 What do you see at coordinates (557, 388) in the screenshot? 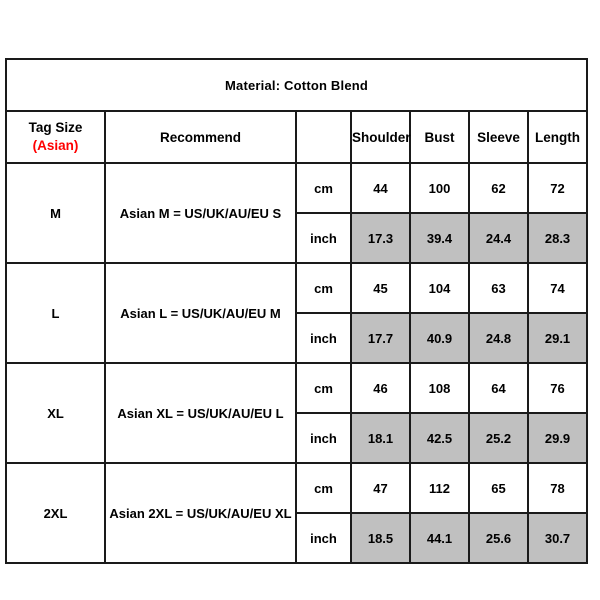
I see `cm-length: 76` at bounding box center [557, 388].